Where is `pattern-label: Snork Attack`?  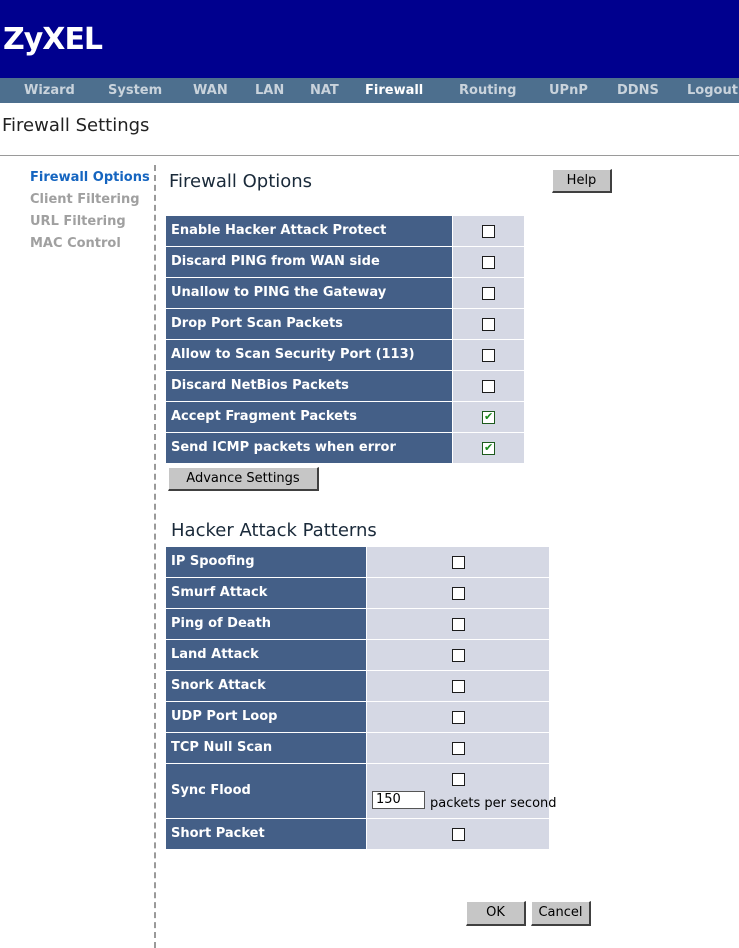 pattern-label: Snork Attack is located at coordinates (266, 686).